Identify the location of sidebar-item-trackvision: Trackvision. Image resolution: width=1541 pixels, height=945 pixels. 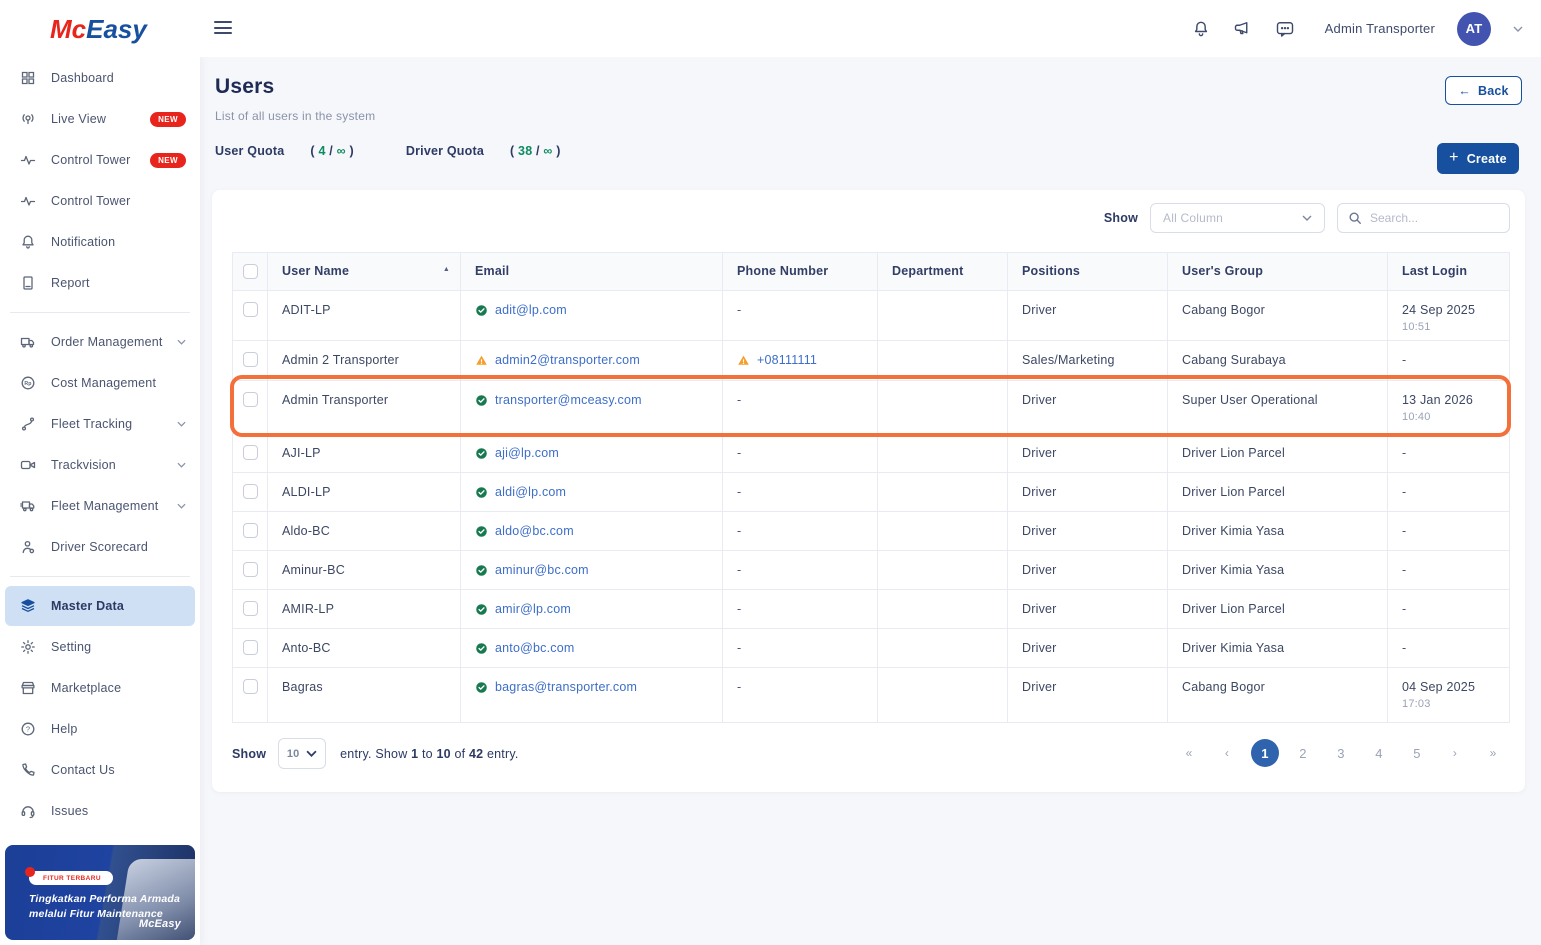
(100, 465).